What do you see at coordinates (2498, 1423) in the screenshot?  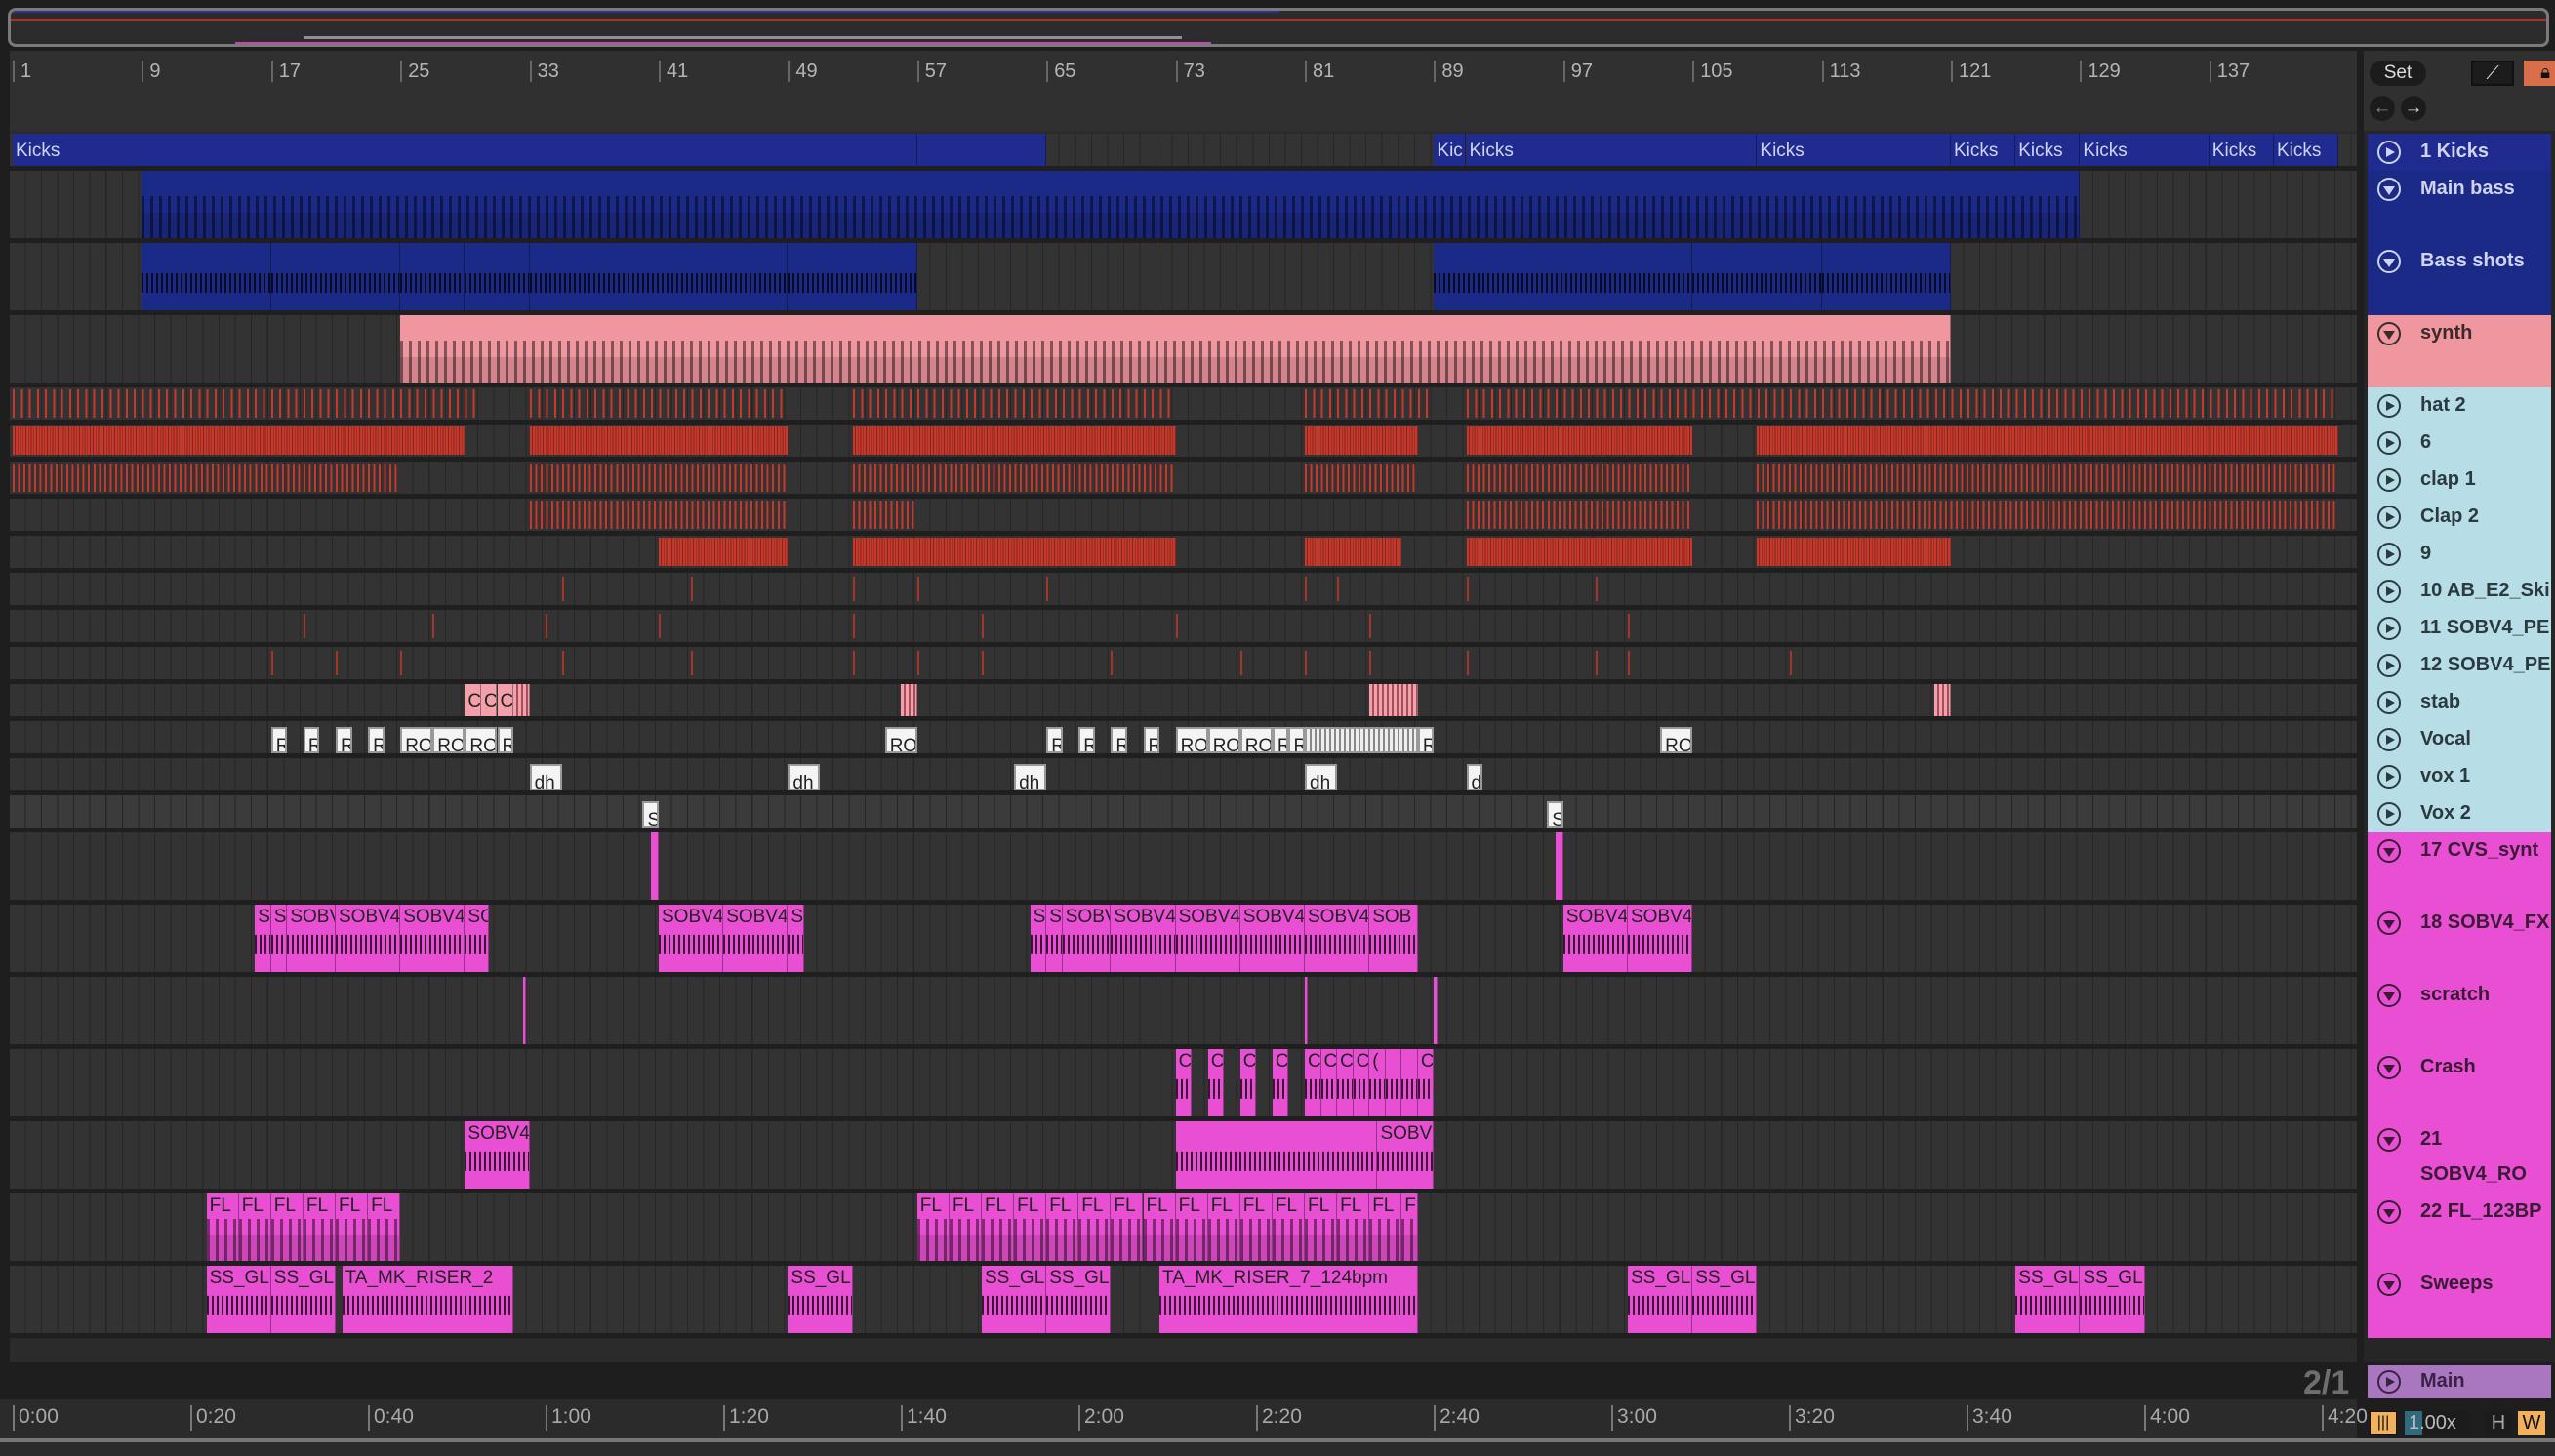 I see `h-button: H` at bounding box center [2498, 1423].